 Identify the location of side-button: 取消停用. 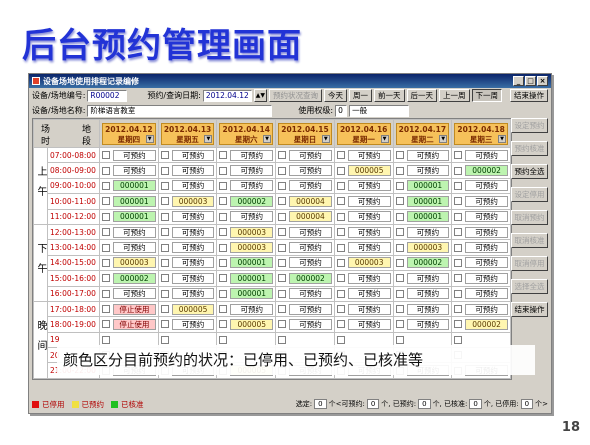
(529, 263).